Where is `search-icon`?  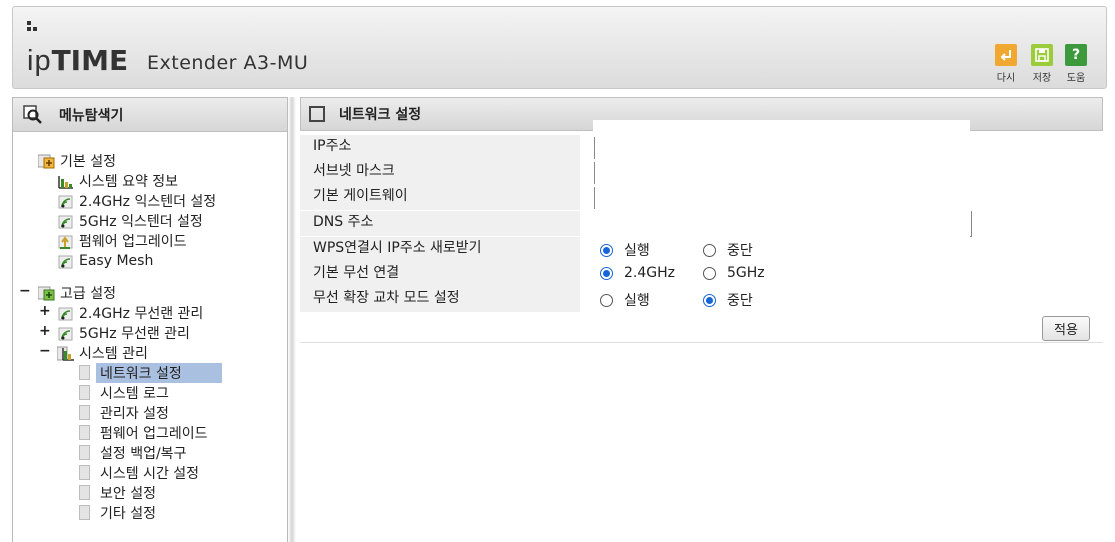 search-icon is located at coordinates (33, 114).